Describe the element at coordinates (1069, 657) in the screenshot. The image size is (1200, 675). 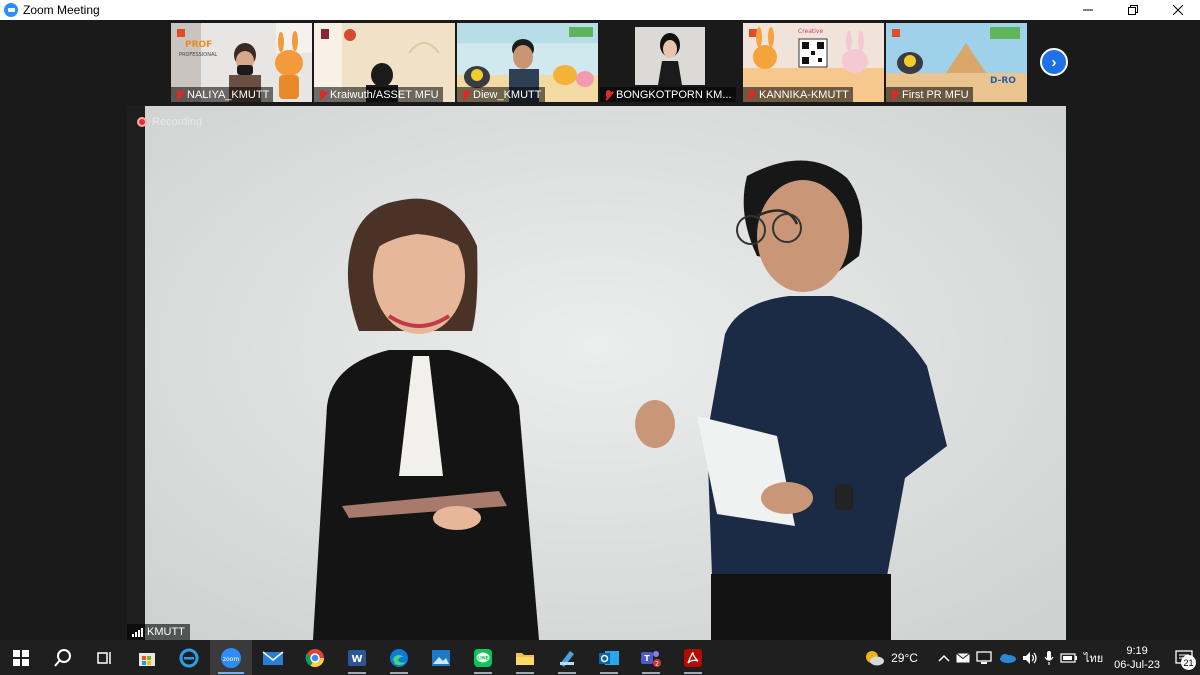
I see `tray-battery` at that location.